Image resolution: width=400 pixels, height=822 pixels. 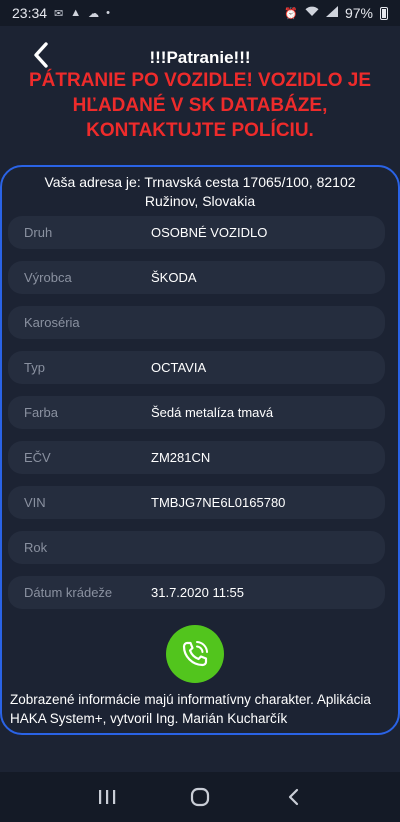 What do you see at coordinates (48, 277) in the screenshot?
I see `row-label: Výrobca` at bounding box center [48, 277].